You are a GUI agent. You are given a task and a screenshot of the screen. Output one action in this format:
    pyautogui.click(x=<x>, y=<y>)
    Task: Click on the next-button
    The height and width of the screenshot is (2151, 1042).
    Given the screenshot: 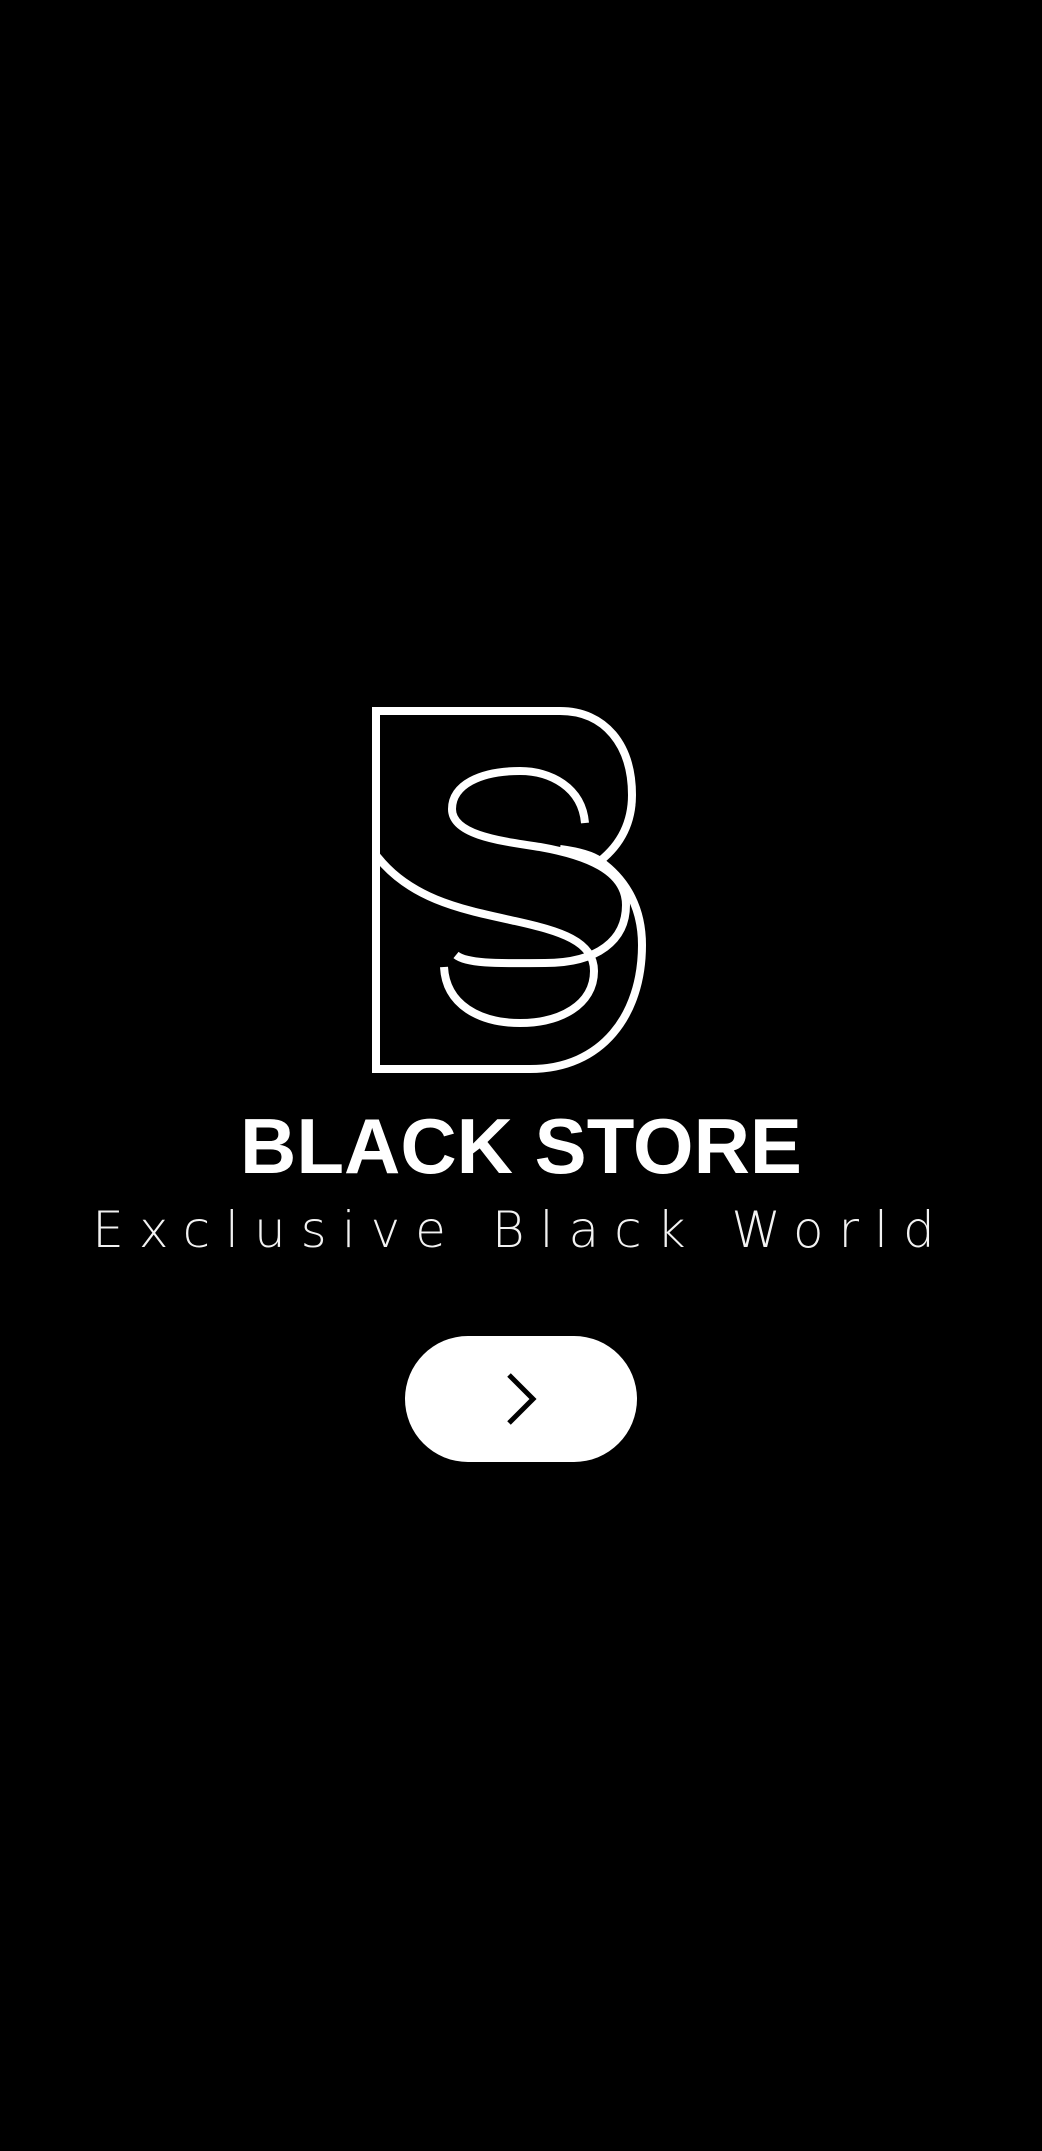 What is the action you would take?
    pyautogui.click(x=521, y=1399)
    